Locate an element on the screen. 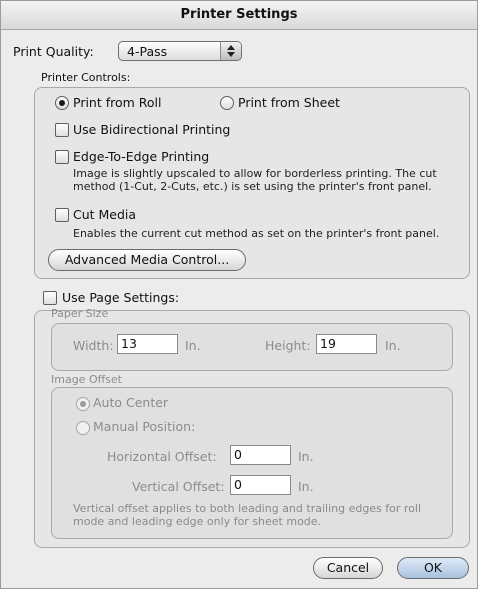 This screenshot has width=478, height=589. bidirectional-label: Use Bidirectional Printing is located at coordinates (152, 129).